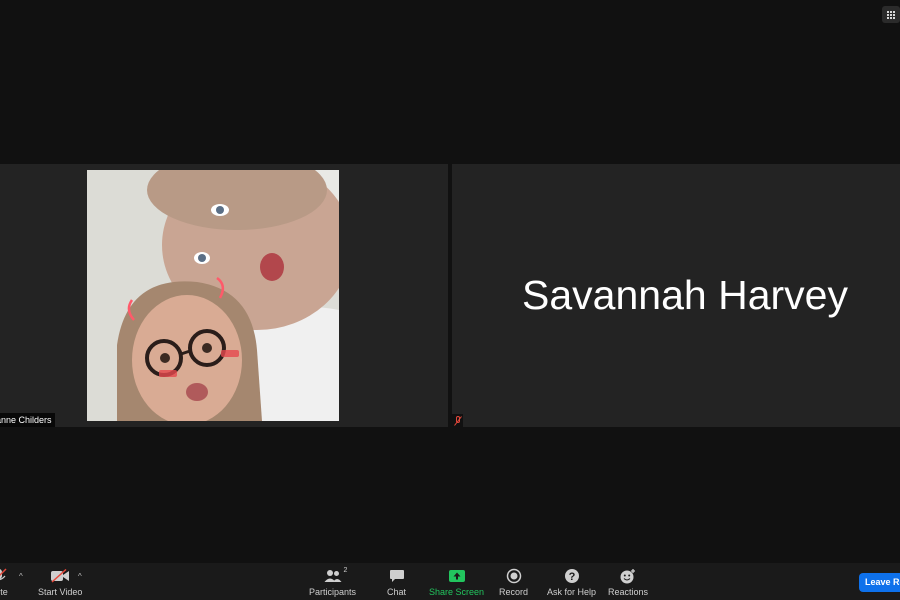 This screenshot has width=900, height=600. I want to click on mute-button: nute, so click(4, 582).